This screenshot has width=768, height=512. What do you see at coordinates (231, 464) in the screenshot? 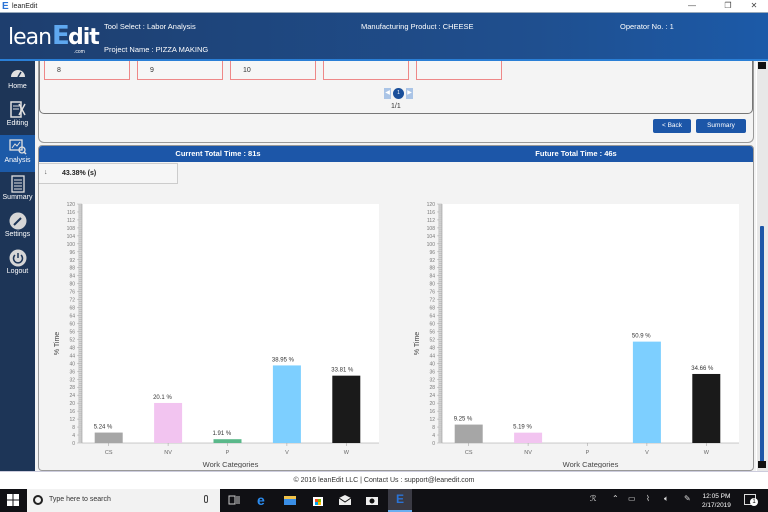
I see `x-axis-label: Work Categories` at bounding box center [231, 464].